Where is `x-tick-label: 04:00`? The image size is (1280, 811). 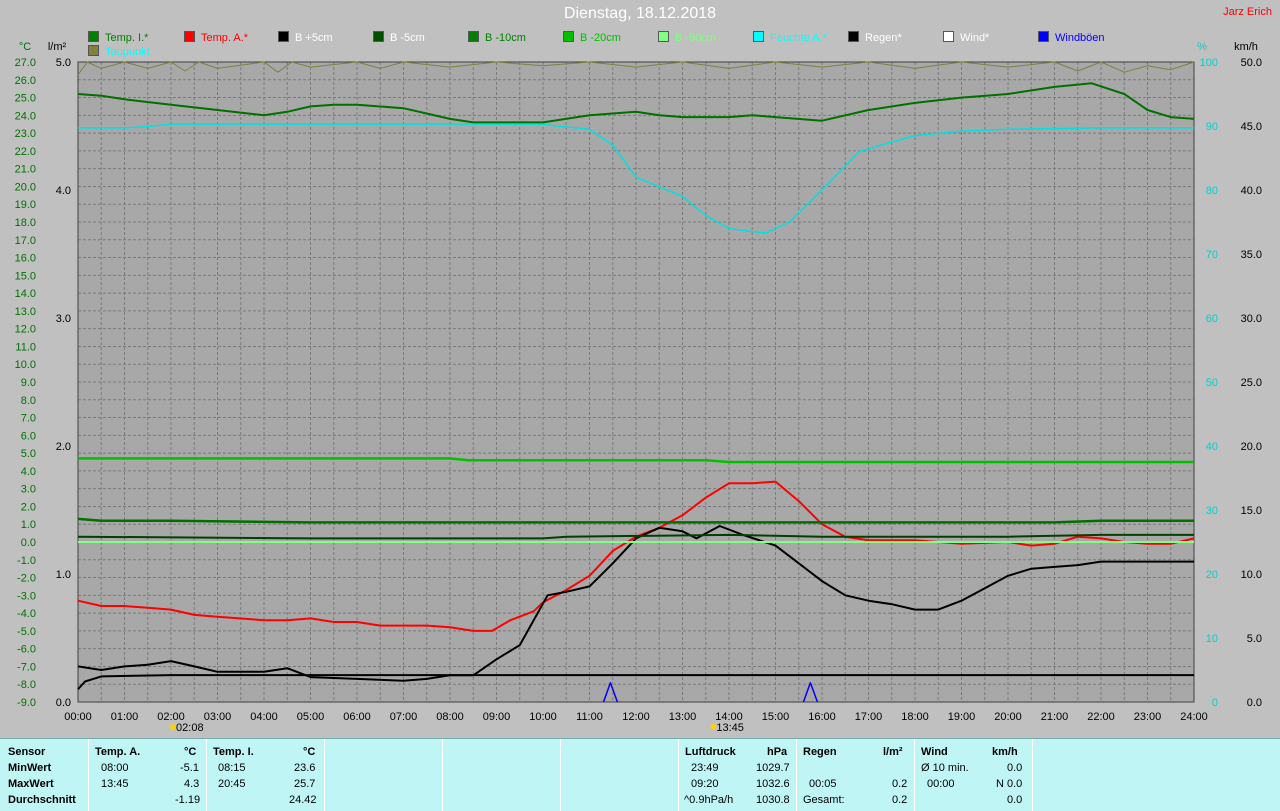
x-tick-label: 04:00 is located at coordinates (264, 717).